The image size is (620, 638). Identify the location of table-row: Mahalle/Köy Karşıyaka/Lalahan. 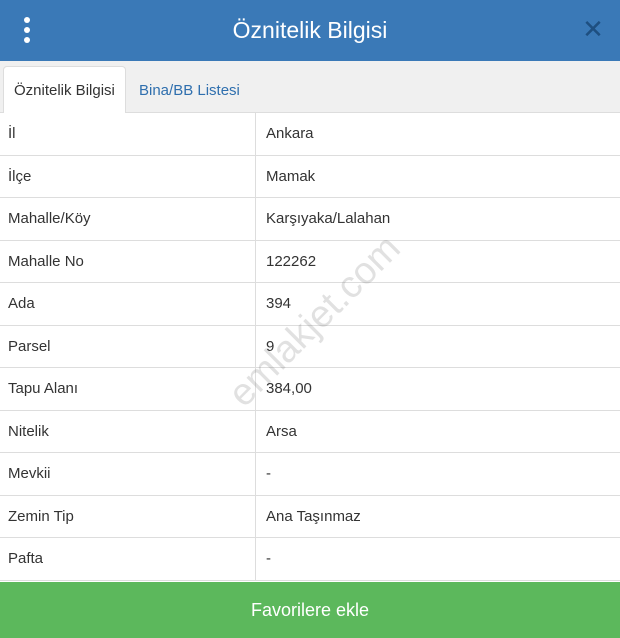
(310, 219).